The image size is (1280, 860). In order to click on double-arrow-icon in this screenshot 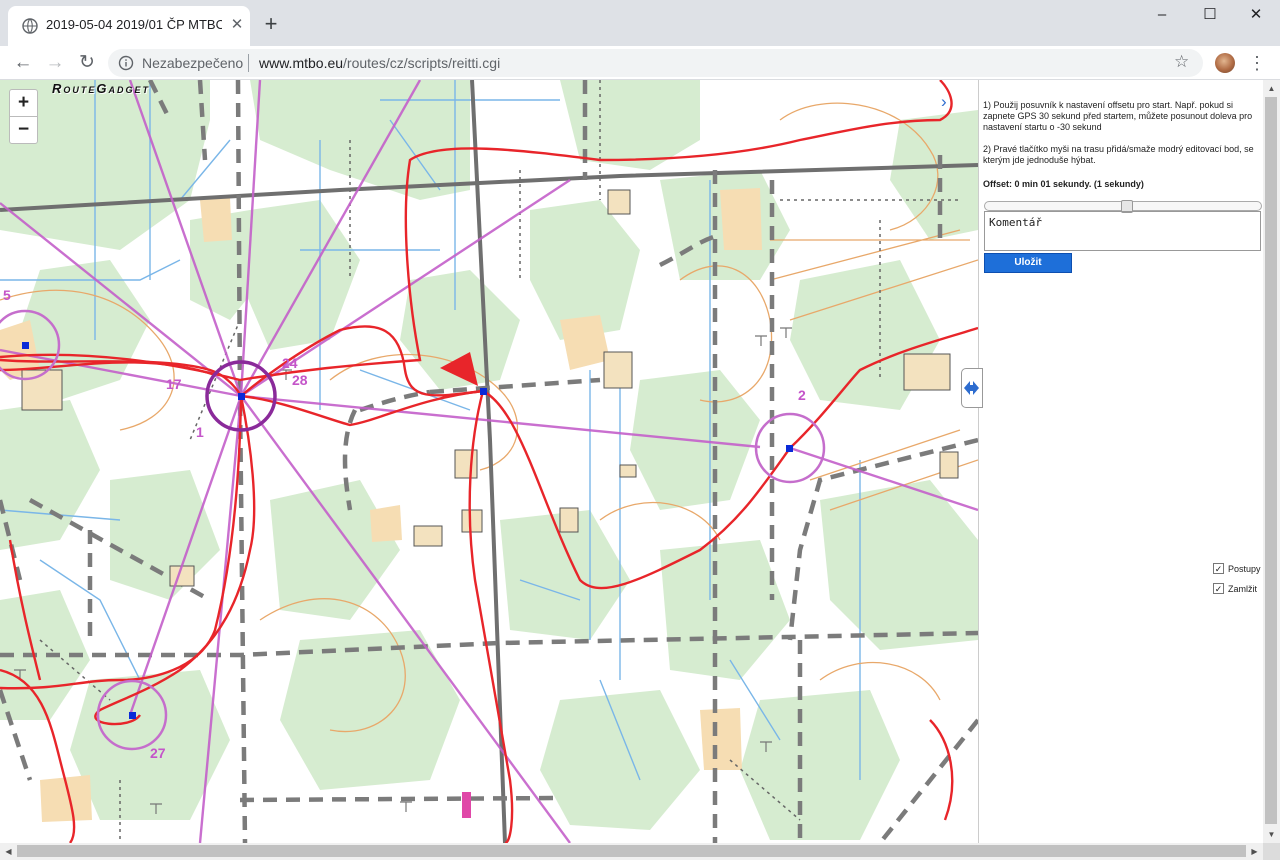, I will do `click(971, 388)`.